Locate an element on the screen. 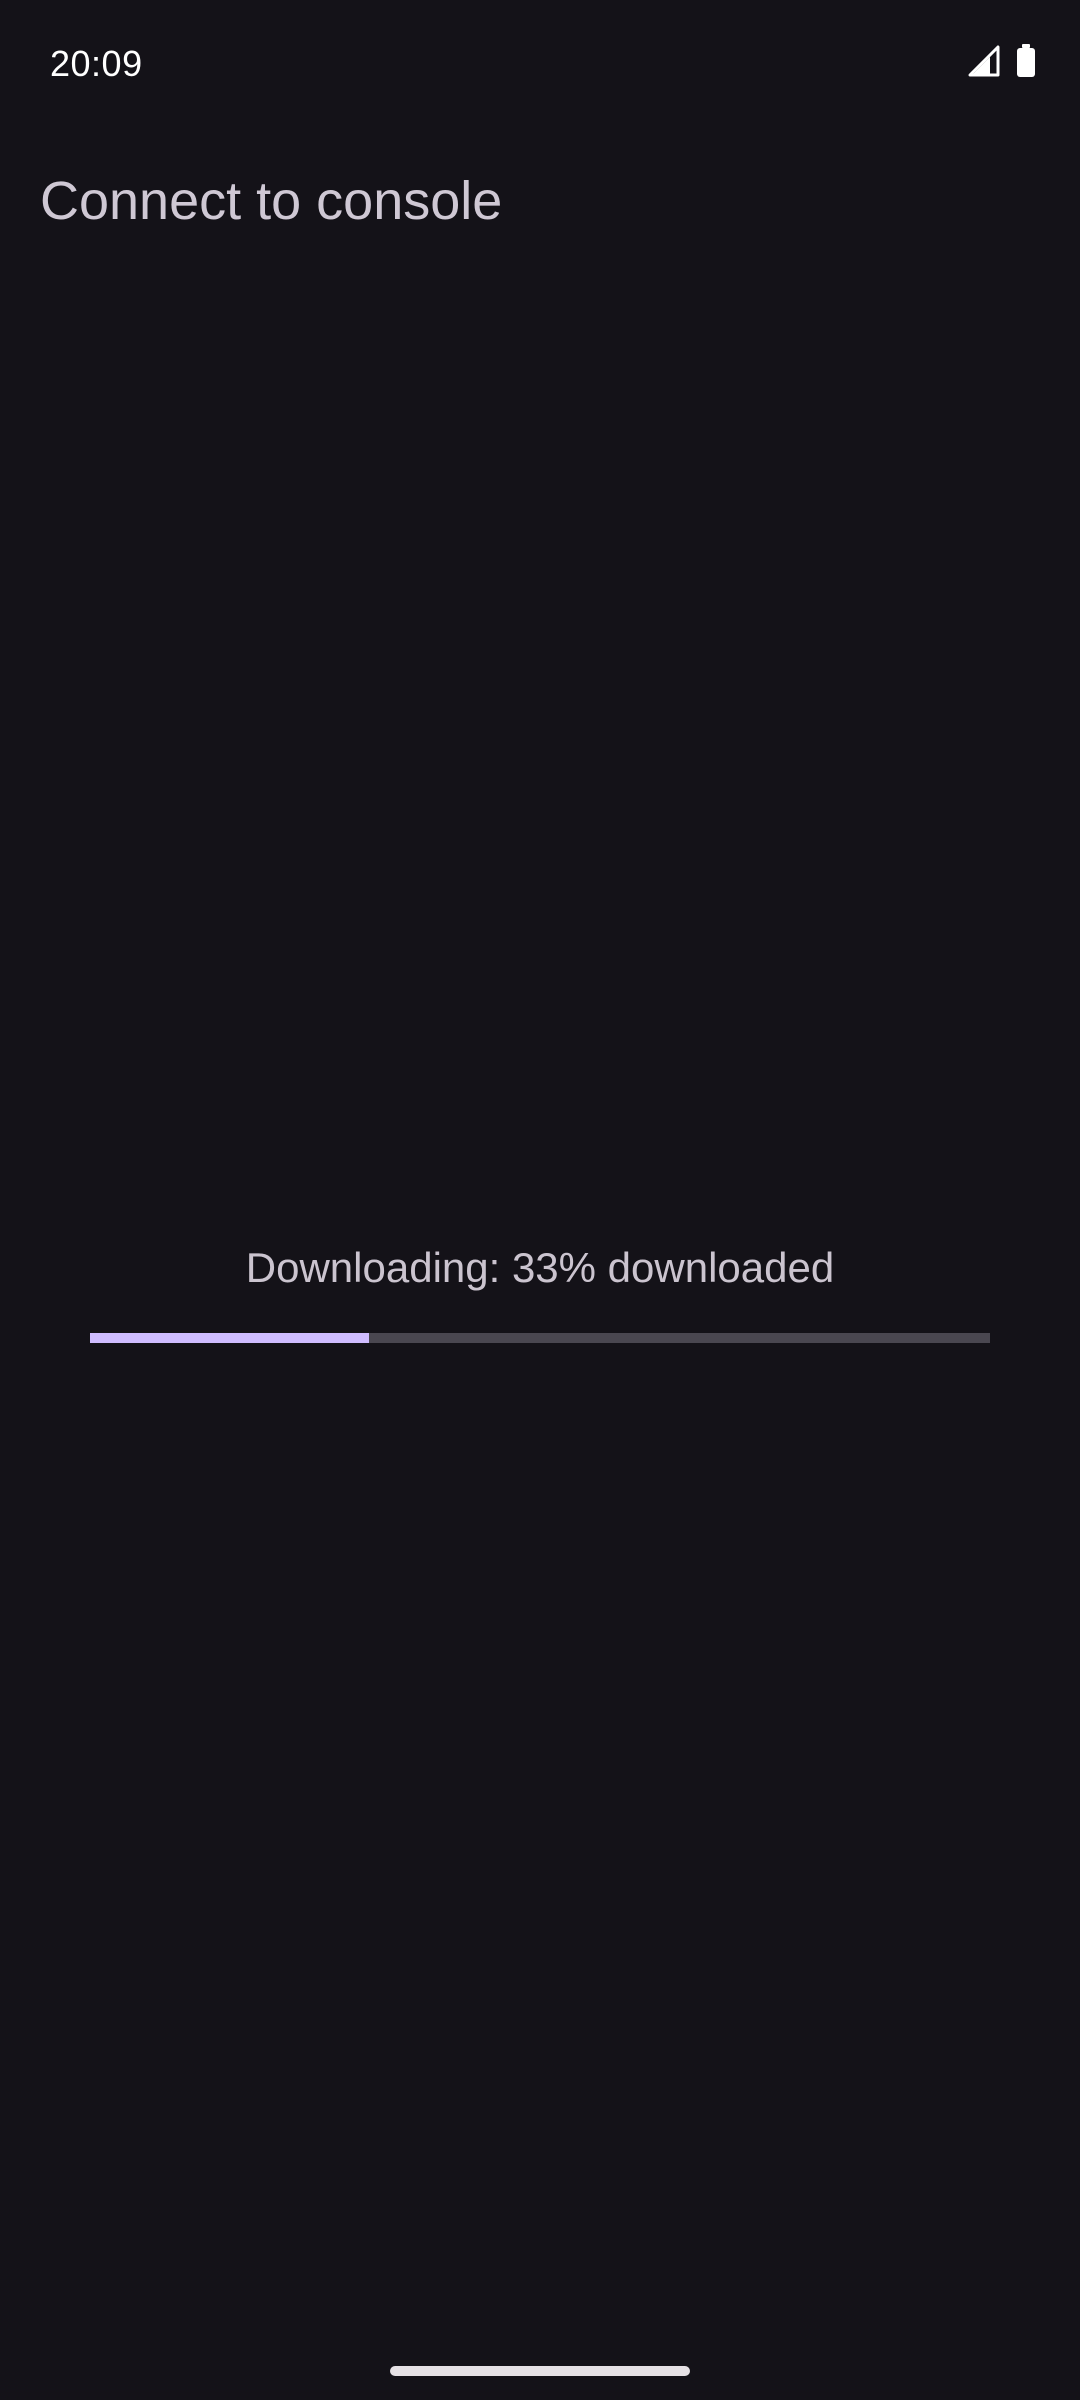 The image size is (1080, 2400). status-icons is located at coordinates (1002, 61).